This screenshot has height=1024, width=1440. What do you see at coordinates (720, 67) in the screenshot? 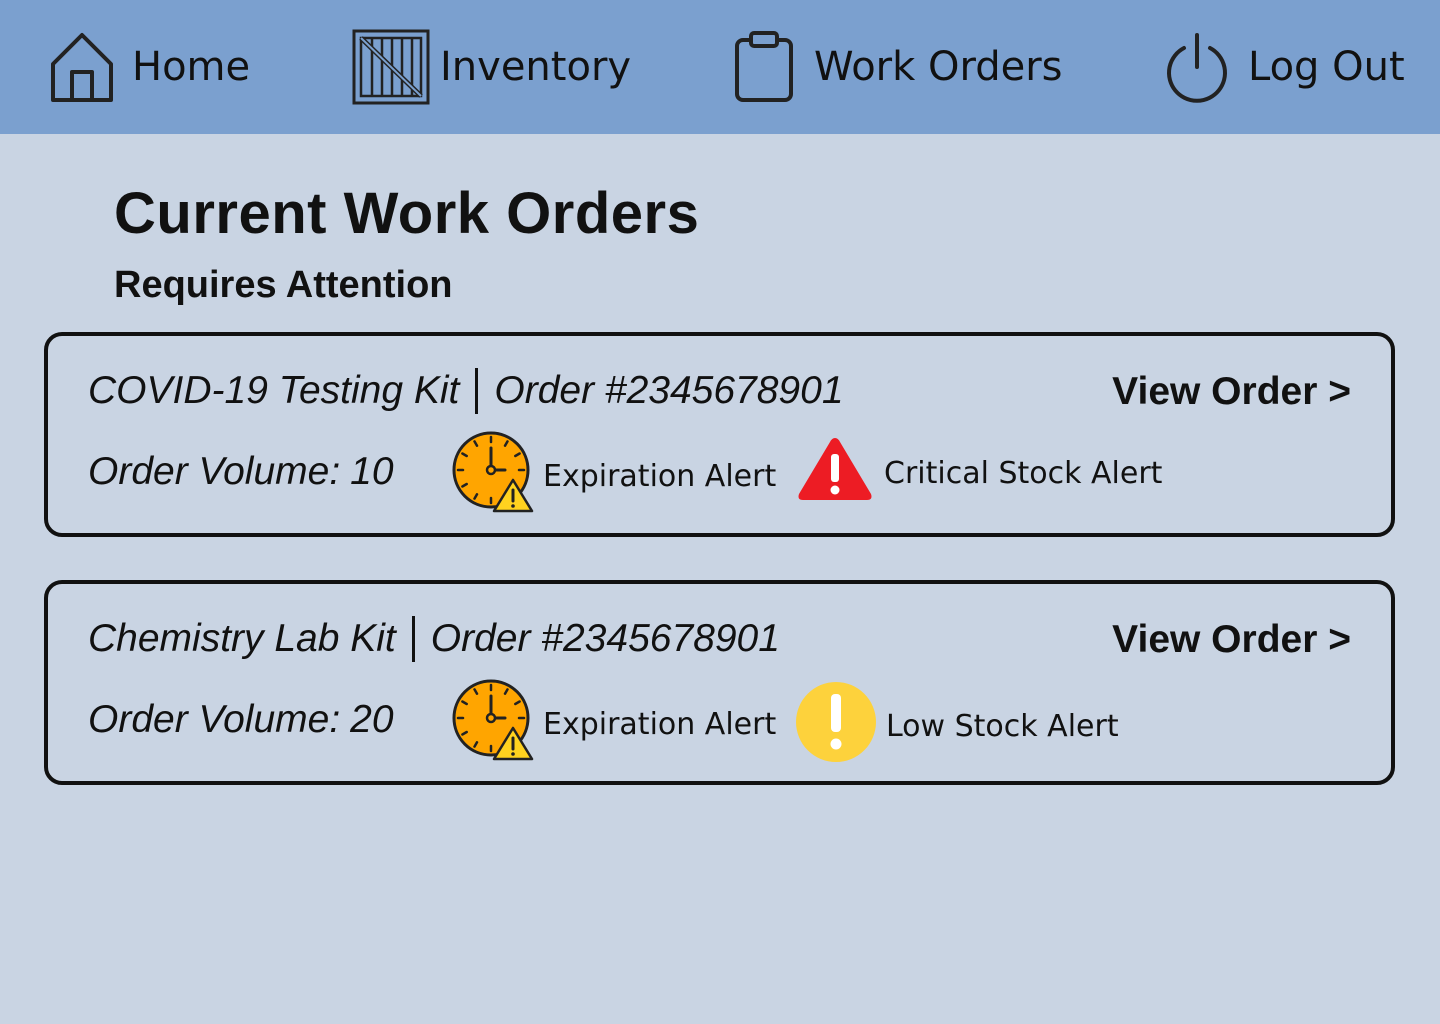
I see `top-navbar: Home Inventory Work Orders Log Out` at bounding box center [720, 67].